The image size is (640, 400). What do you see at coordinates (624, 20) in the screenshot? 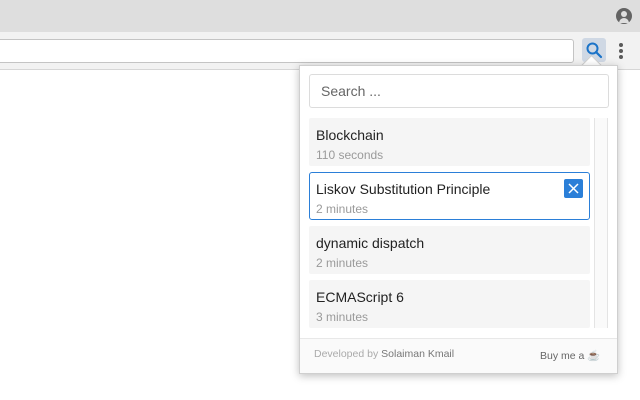
I see `profile-body` at bounding box center [624, 20].